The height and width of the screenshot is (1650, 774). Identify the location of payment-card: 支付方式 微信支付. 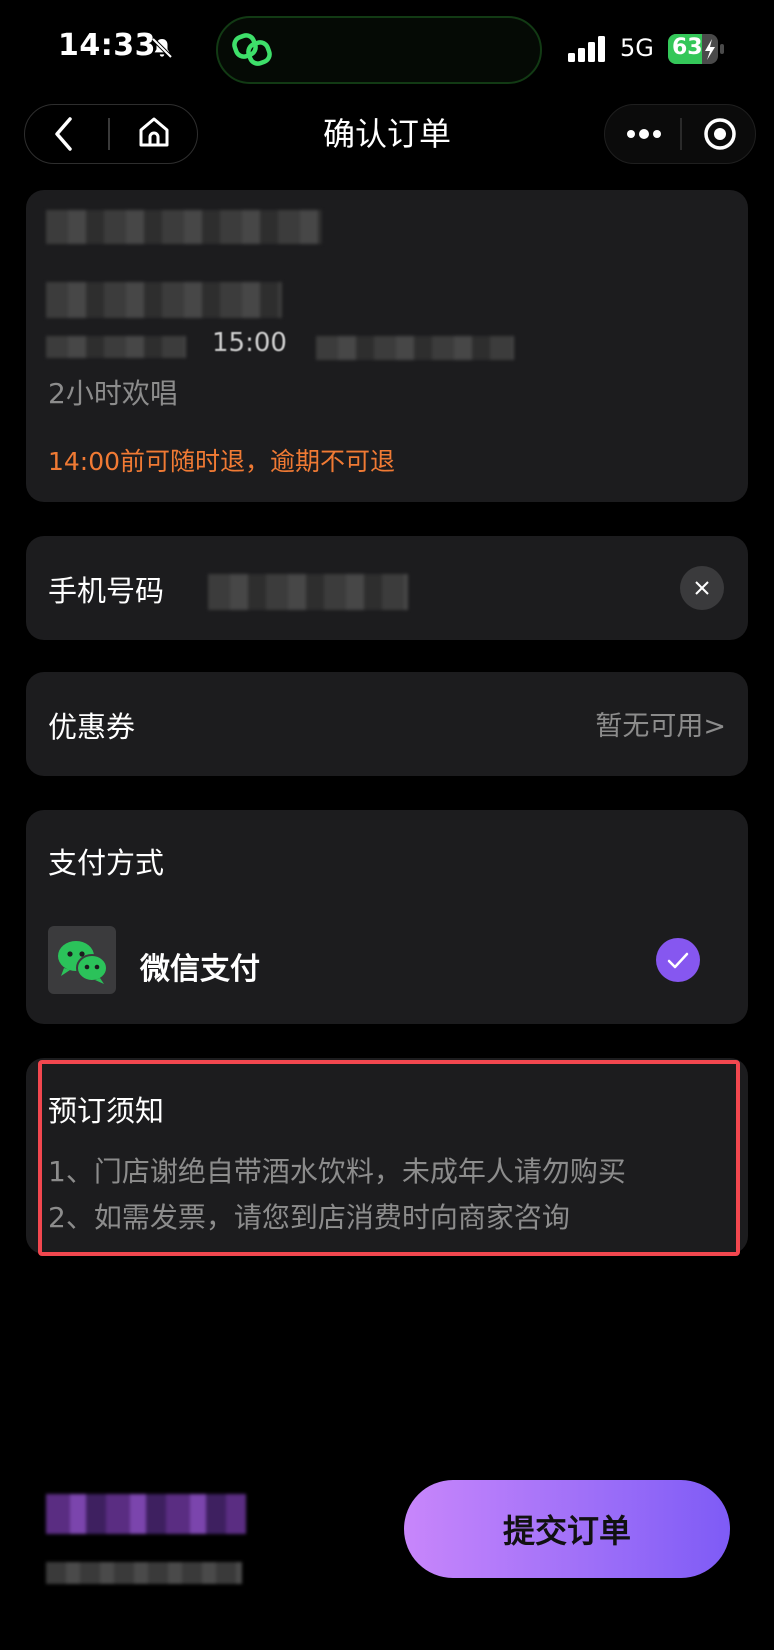
(387, 917).